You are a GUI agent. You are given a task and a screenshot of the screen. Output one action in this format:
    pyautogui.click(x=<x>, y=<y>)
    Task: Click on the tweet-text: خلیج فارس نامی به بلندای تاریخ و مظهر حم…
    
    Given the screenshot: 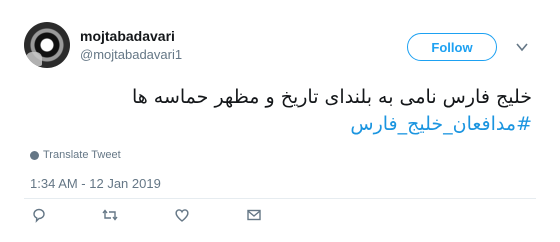 What is the action you would take?
    pyautogui.click(x=331, y=97)
    